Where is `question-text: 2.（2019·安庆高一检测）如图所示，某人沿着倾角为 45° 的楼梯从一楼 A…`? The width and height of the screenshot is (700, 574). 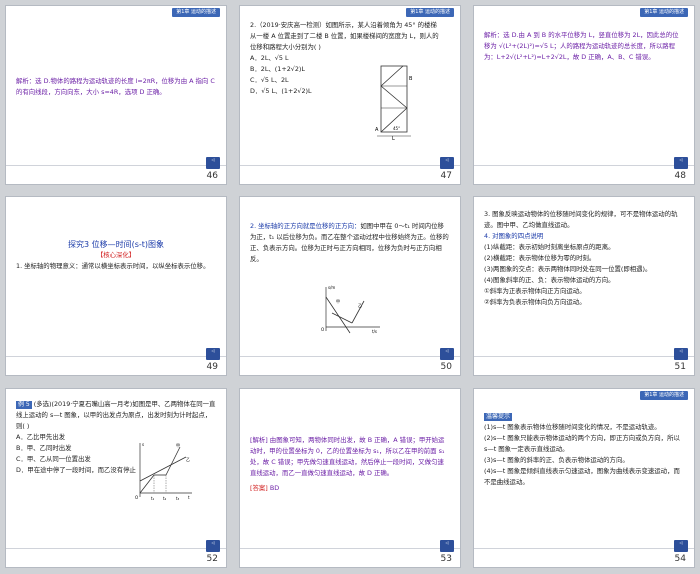
question-text: 2.（2019·安庆高一检测）如图所示，某人沿着倾角为 45° 的楼梯从一楼 A… is located at coordinates (344, 36).